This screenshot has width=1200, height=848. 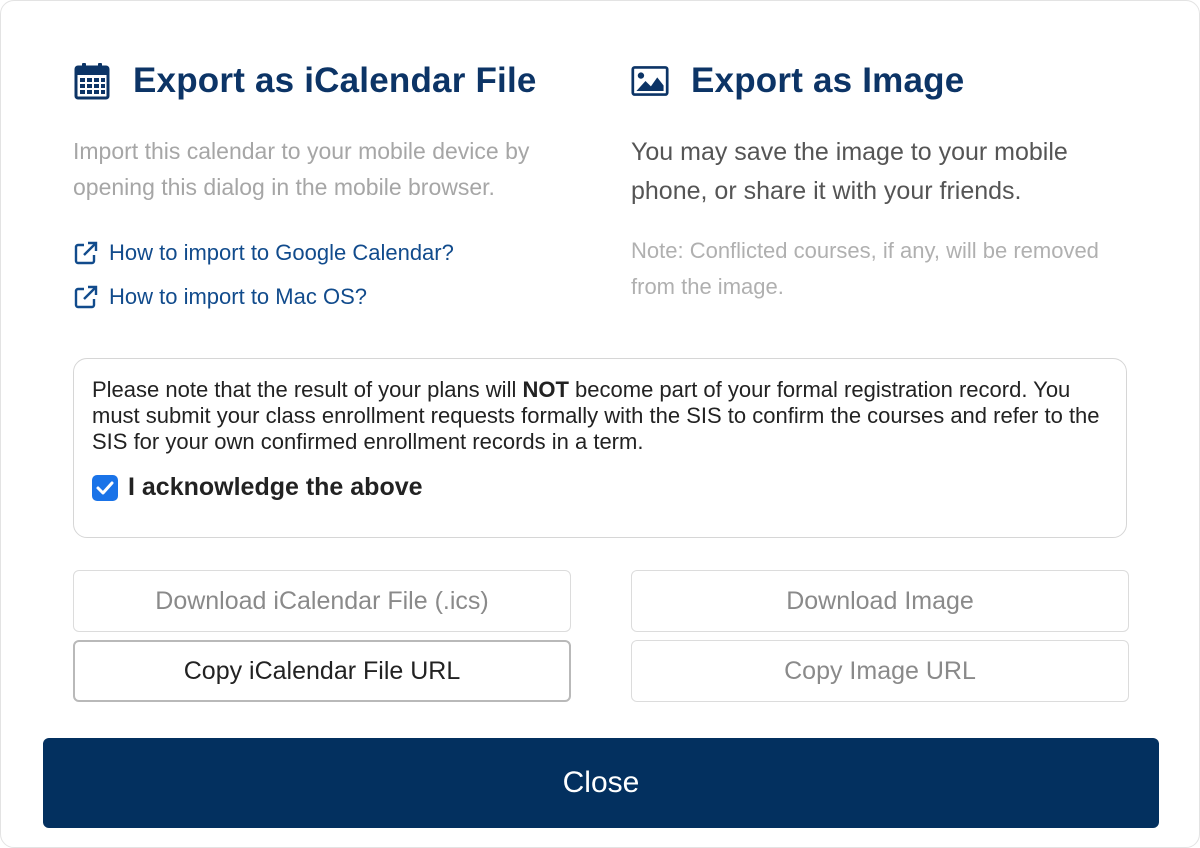 I want to click on copy-ics-url-button: Copy iCalendar File URL, so click(x=322, y=671).